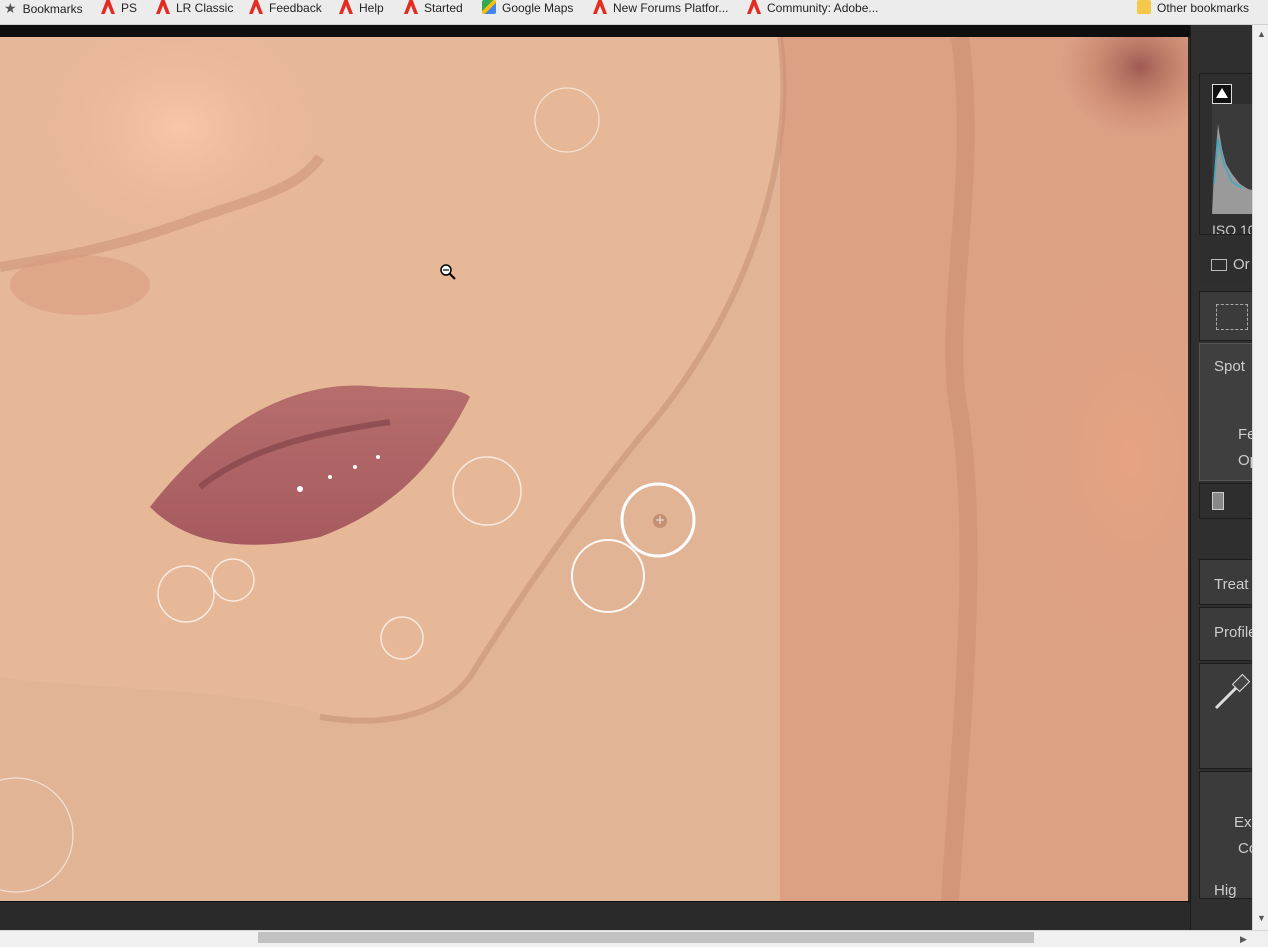  What do you see at coordinates (1226, 835) in the screenshot?
I see `tone-panel: Ex Co Hig` at bounding box center [1226, 835].